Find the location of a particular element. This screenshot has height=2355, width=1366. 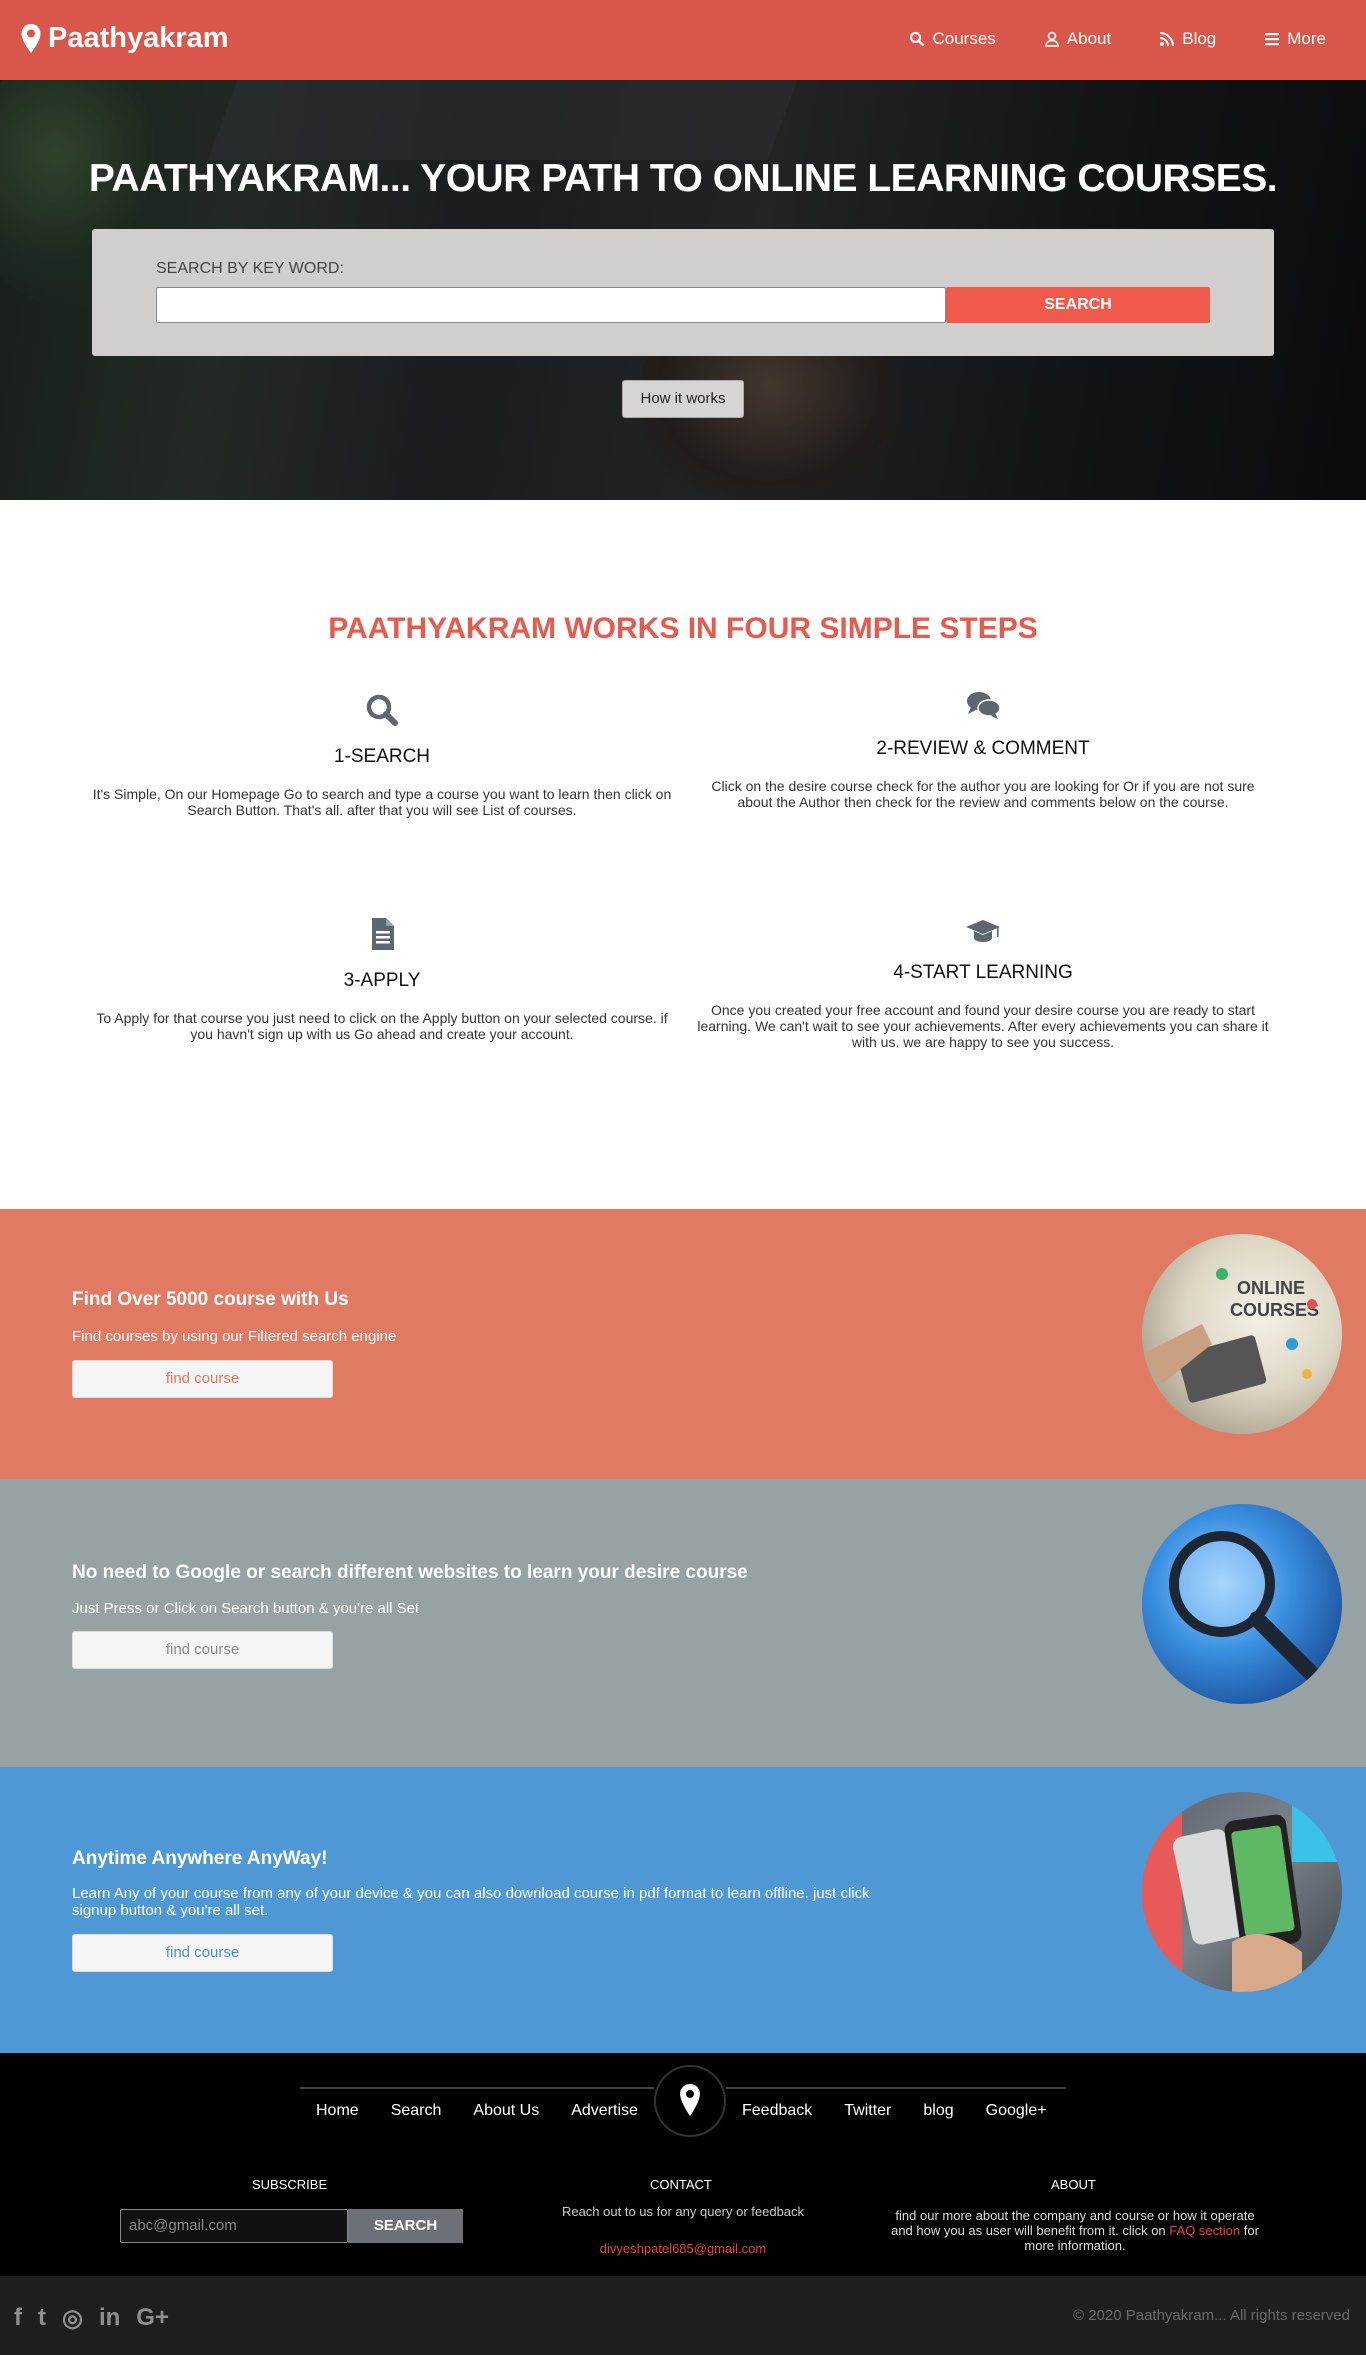

footer-link-google-plus: Google+ is located at coordinates (1016, 2111).